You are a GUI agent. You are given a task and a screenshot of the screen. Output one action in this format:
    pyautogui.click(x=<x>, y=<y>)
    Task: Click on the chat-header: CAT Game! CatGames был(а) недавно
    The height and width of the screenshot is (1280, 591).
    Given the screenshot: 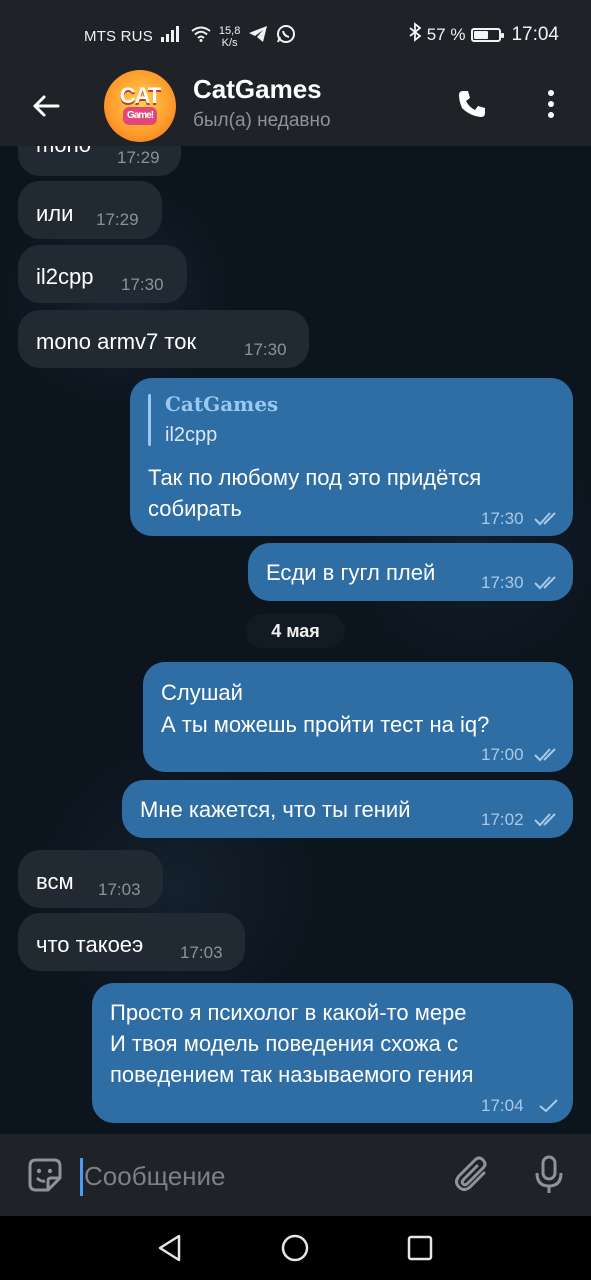 What is the action you would take?
    pyautogui.click(x=295, y=106)
    